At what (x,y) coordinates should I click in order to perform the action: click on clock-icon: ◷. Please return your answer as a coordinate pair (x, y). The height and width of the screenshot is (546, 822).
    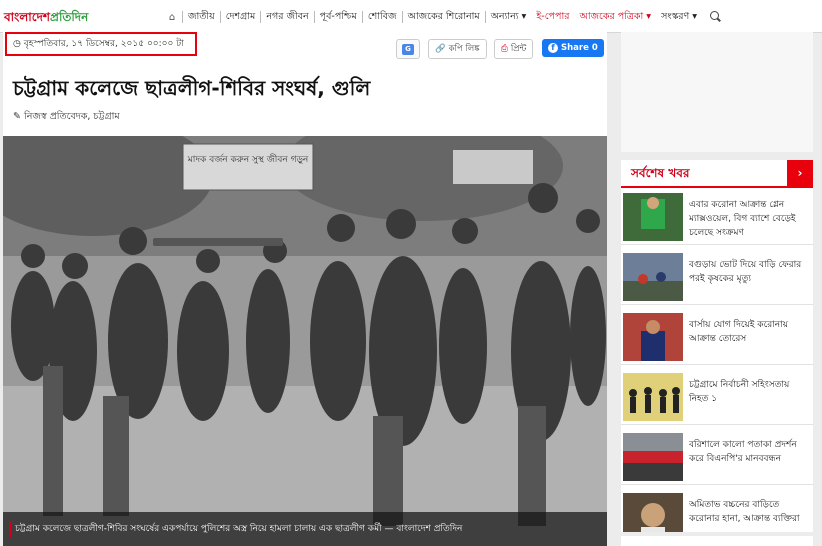
    Looking at the image, I should click on (17, 44).